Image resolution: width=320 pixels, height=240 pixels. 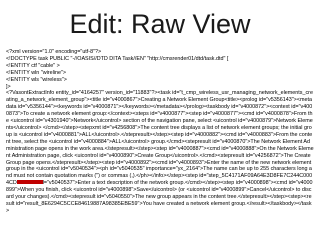 I want to click on red-highlight-bar, so click(x=30, y=182).